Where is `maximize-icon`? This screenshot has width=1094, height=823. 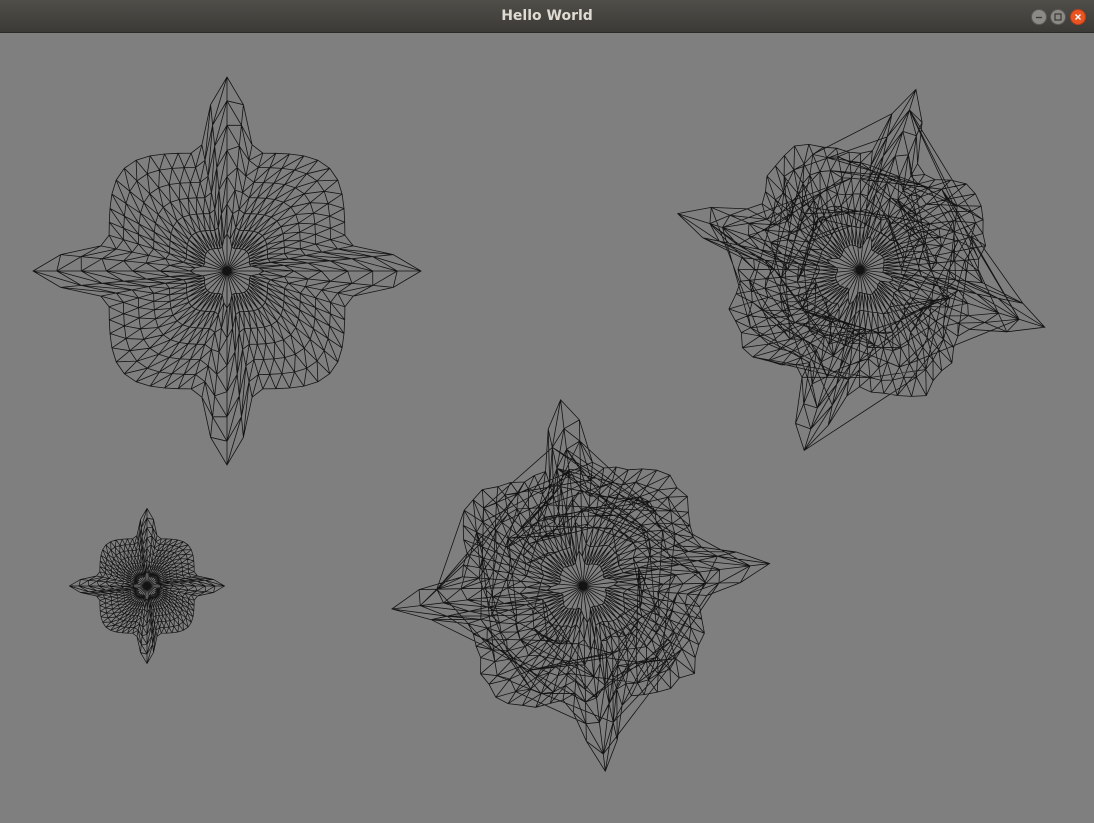 maximize-icon is located at coordinates (1058, 17).